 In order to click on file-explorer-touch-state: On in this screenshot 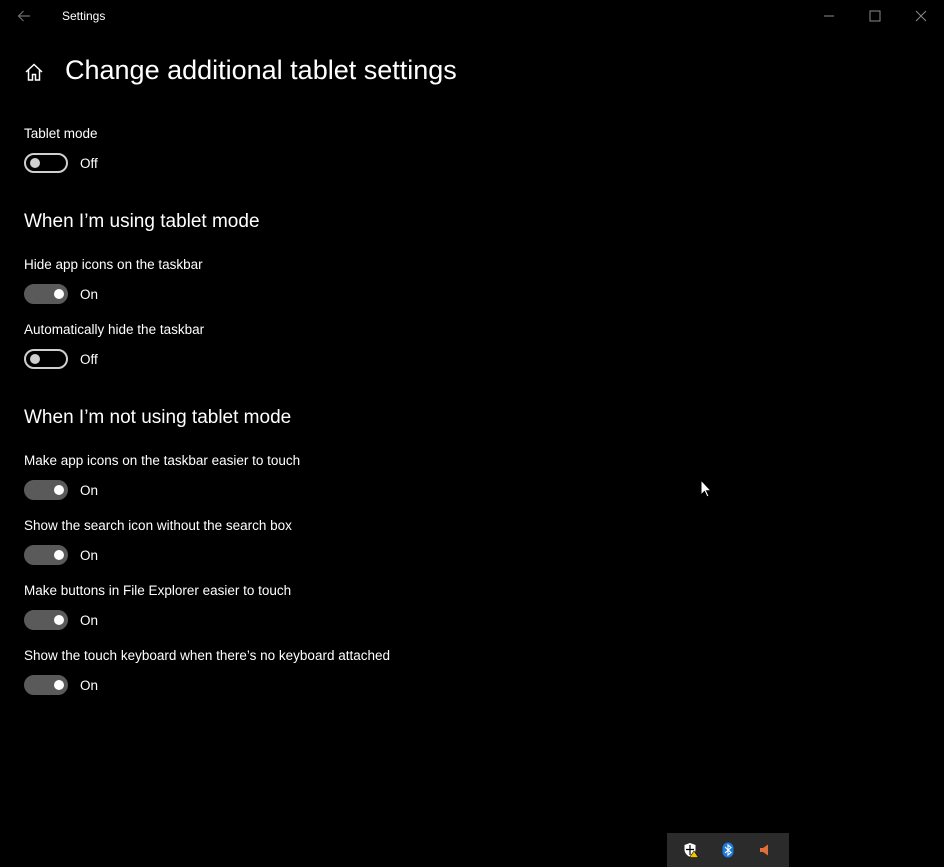, I will do `click(89, 620)`.